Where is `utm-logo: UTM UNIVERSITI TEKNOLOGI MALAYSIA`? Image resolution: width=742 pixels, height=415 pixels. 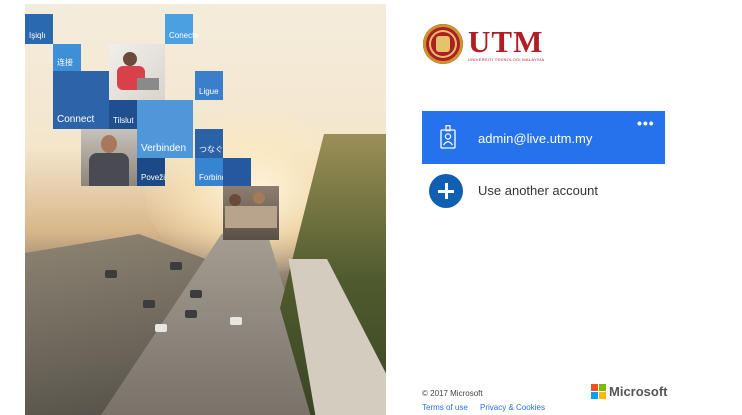 utm-logo: UTM UNIVERSITI TEKNOLOGI MALAYSIA is located at coordinates (488, 46).